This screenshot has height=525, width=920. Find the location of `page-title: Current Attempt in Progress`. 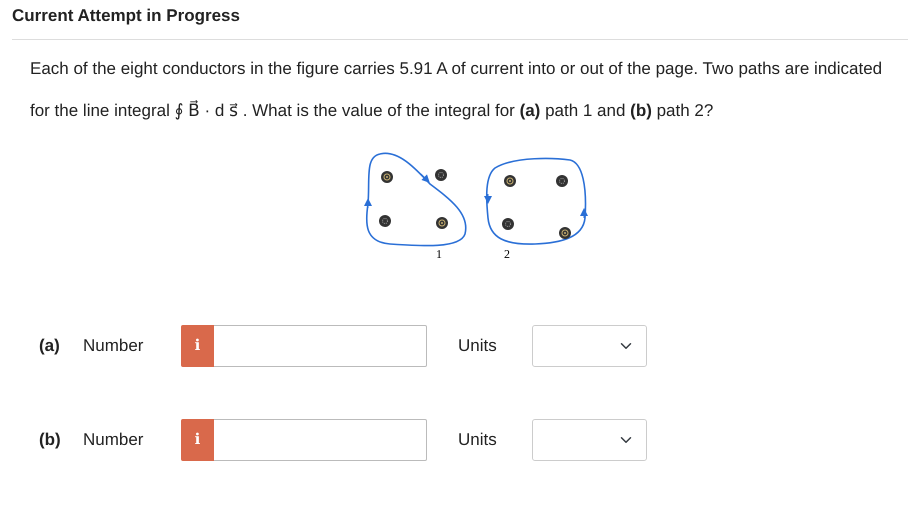

page-title: Current Attempt in Progress is located at coordinates (126, 16).